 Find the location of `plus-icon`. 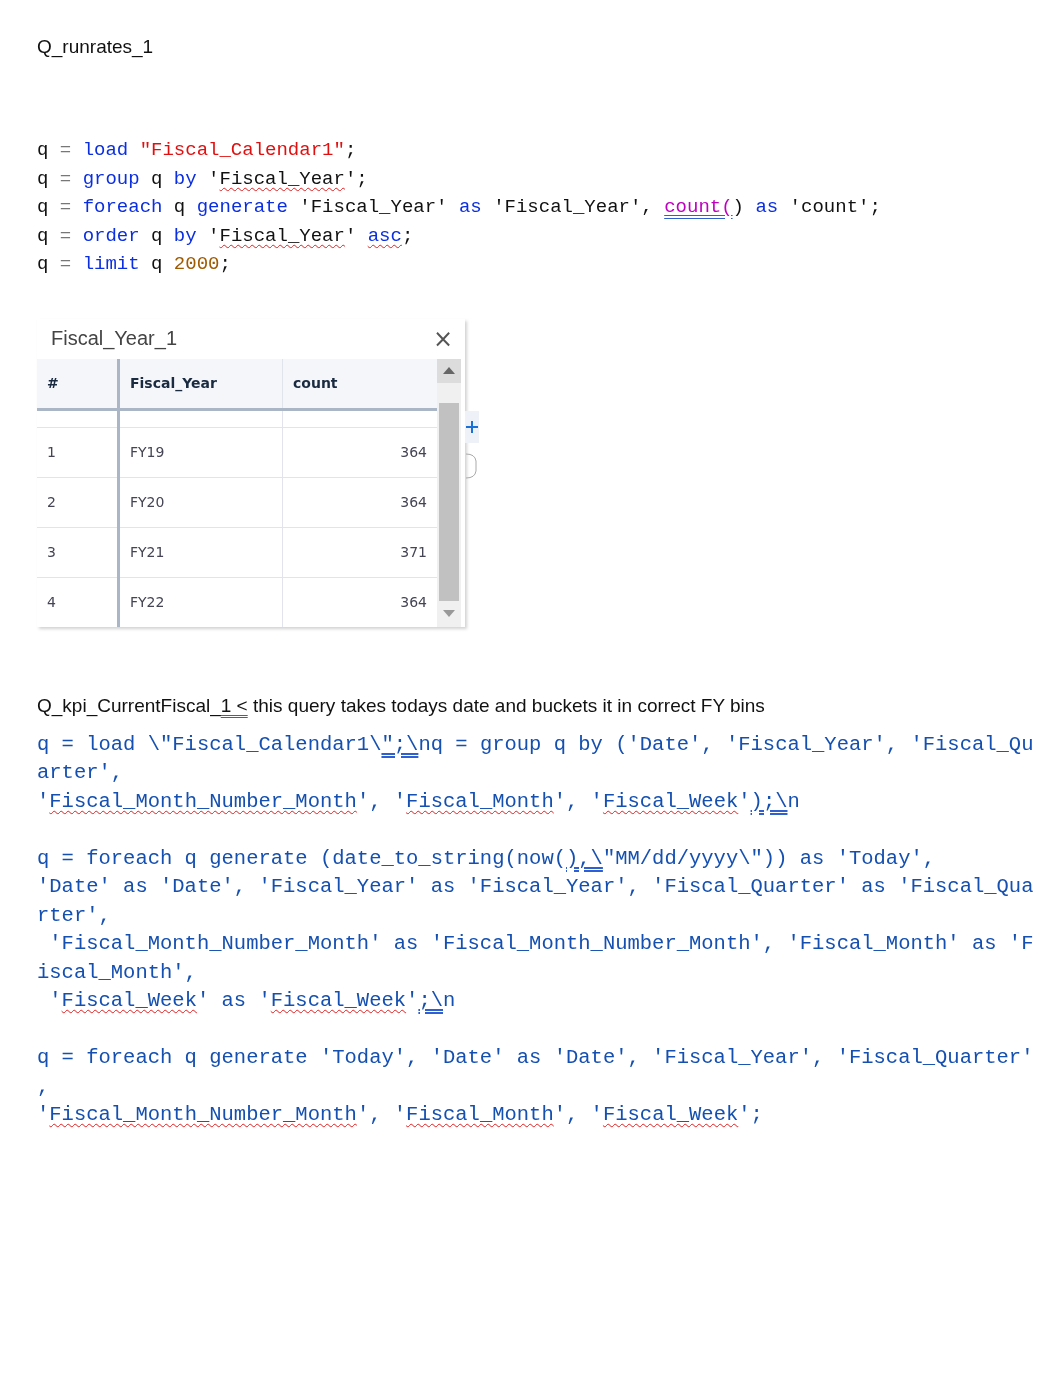

plus-icon is located at coordinates (472, 426).